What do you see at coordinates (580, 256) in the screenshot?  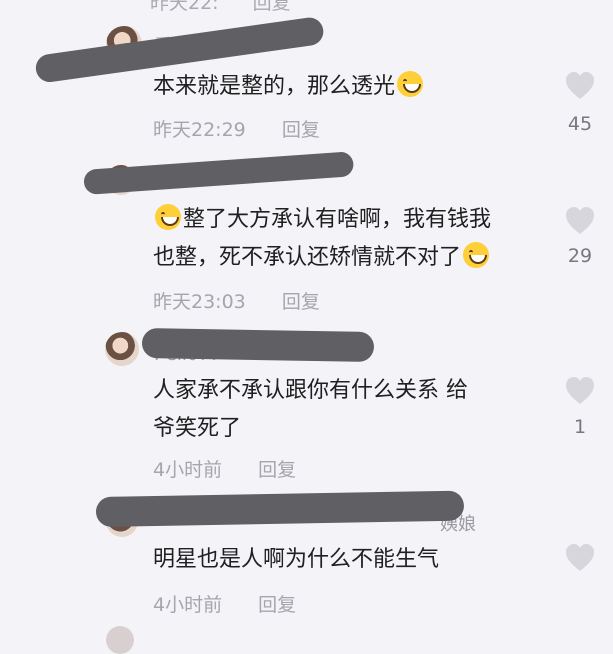 I see `like-count: 29` at bounding box center [580, 256].